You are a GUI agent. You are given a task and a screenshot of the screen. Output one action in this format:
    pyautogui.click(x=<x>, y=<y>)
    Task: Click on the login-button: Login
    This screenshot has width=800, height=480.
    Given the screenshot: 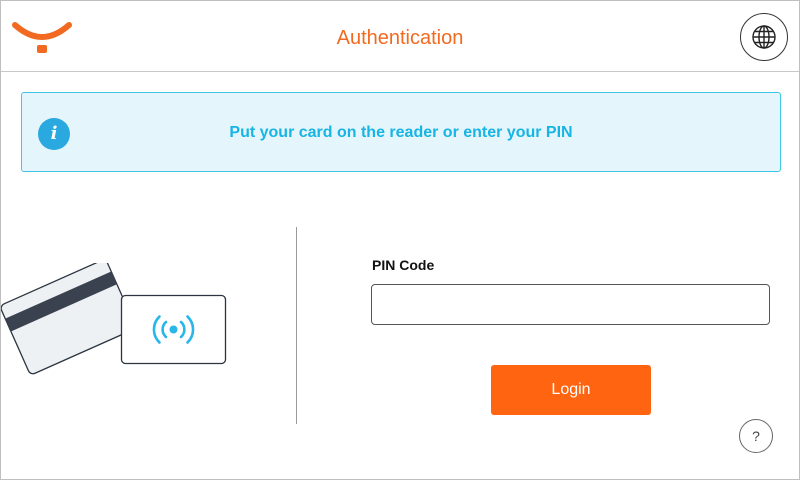 What is the action you would take?
    pyautogui.click(x=571, y=390)
    